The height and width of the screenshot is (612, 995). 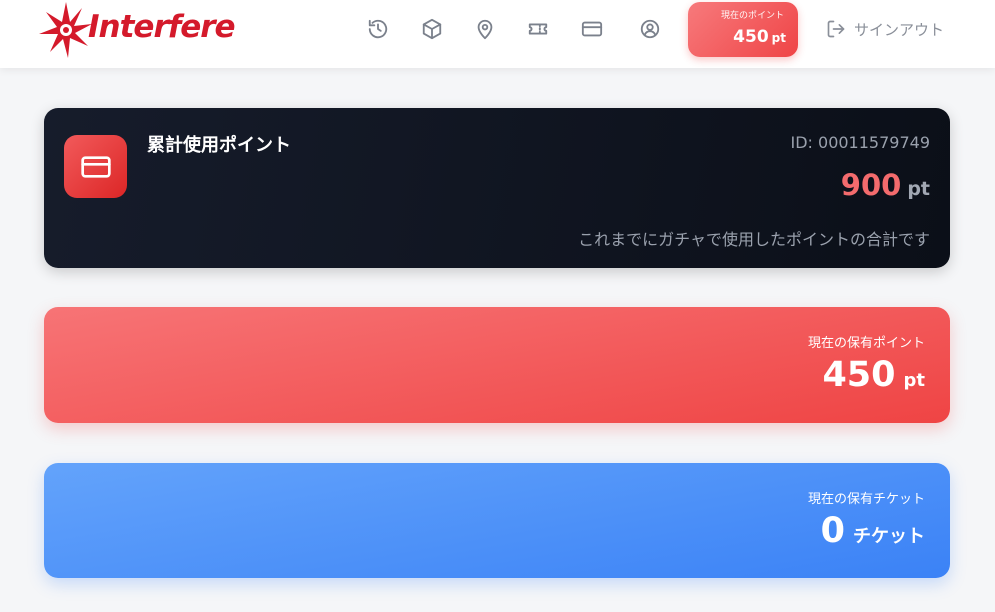 What do you see at coordinates (866, 499) in the screenshot?
I see `current-tickets-label: 現在の保有チケット` at bounding box center [866, 499].